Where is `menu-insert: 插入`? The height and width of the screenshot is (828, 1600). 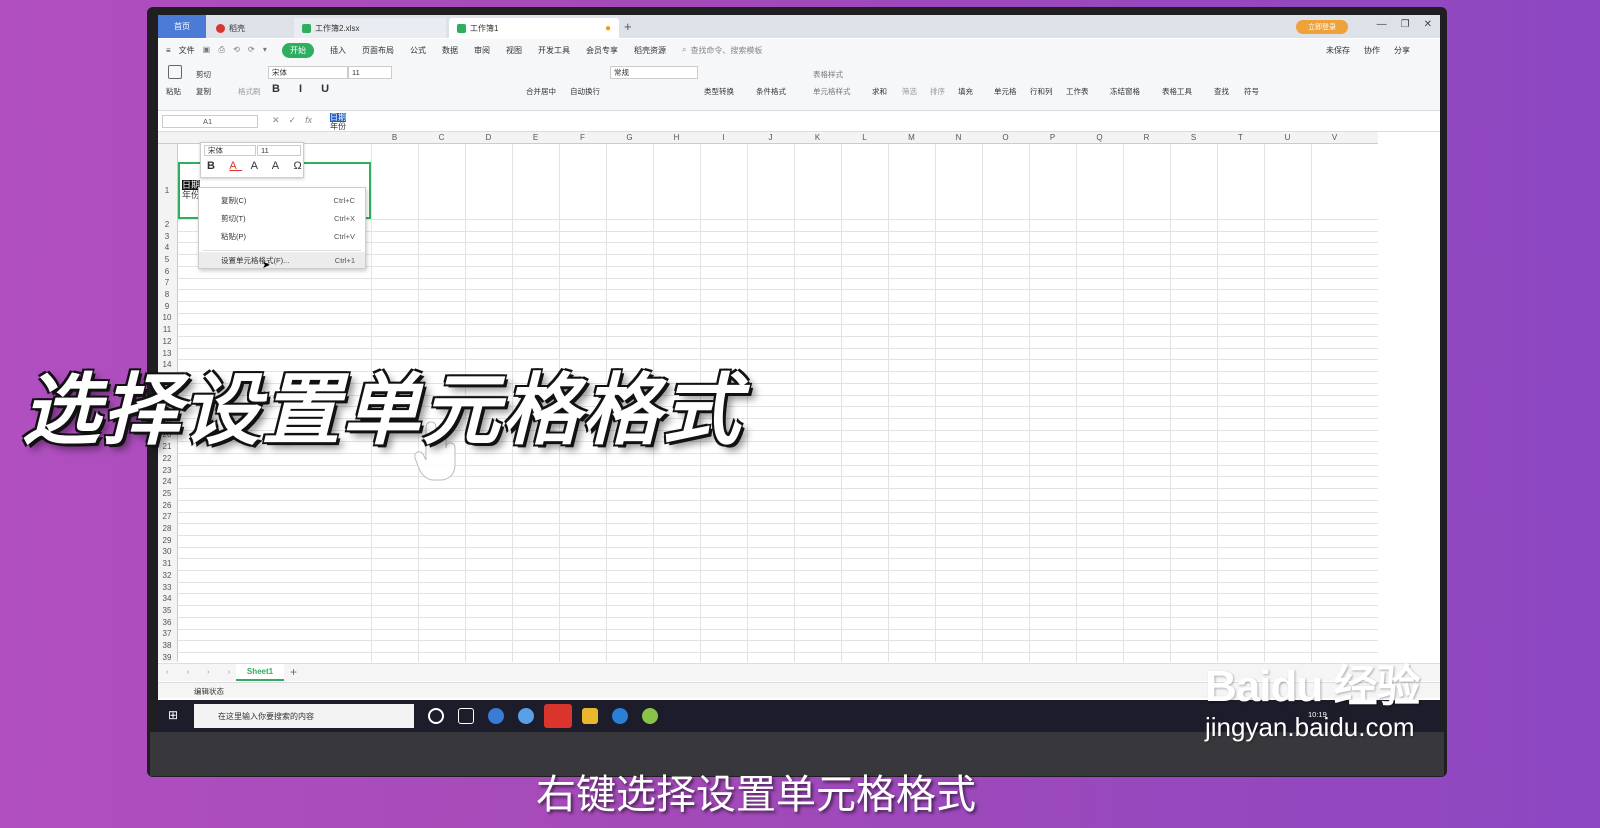 menu-insert: 插入 is located at coordinates (338, 50).